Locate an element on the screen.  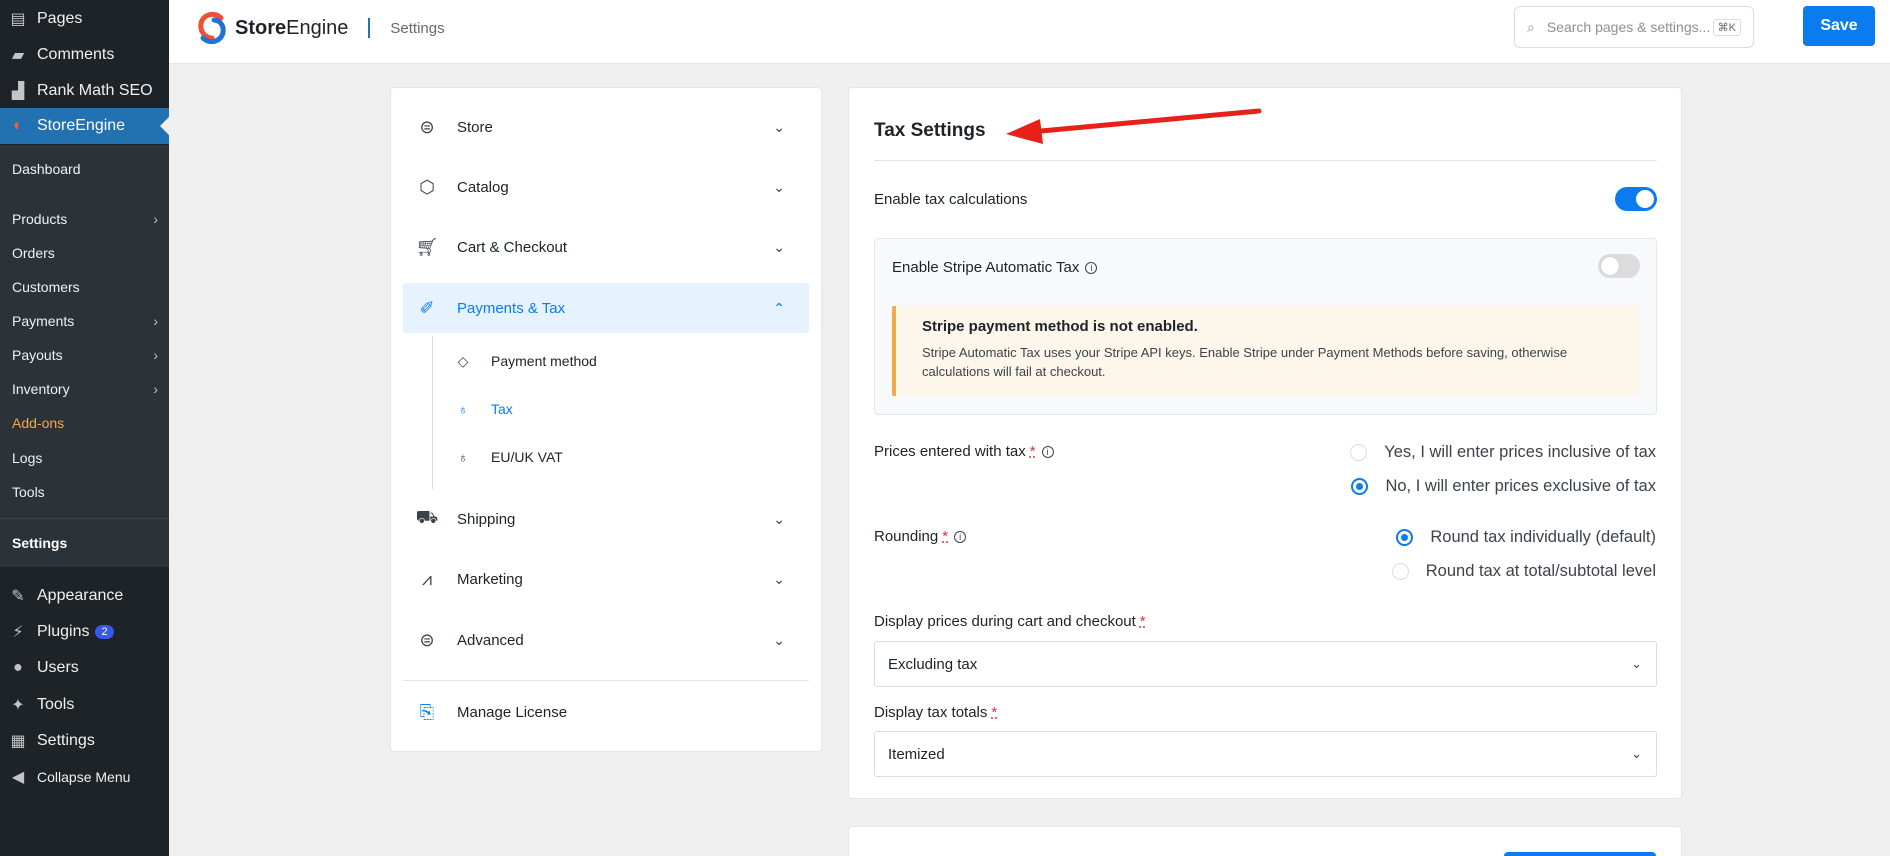
round-individually-option: Round tax individually (default) is located at coordinates (1526, 537).